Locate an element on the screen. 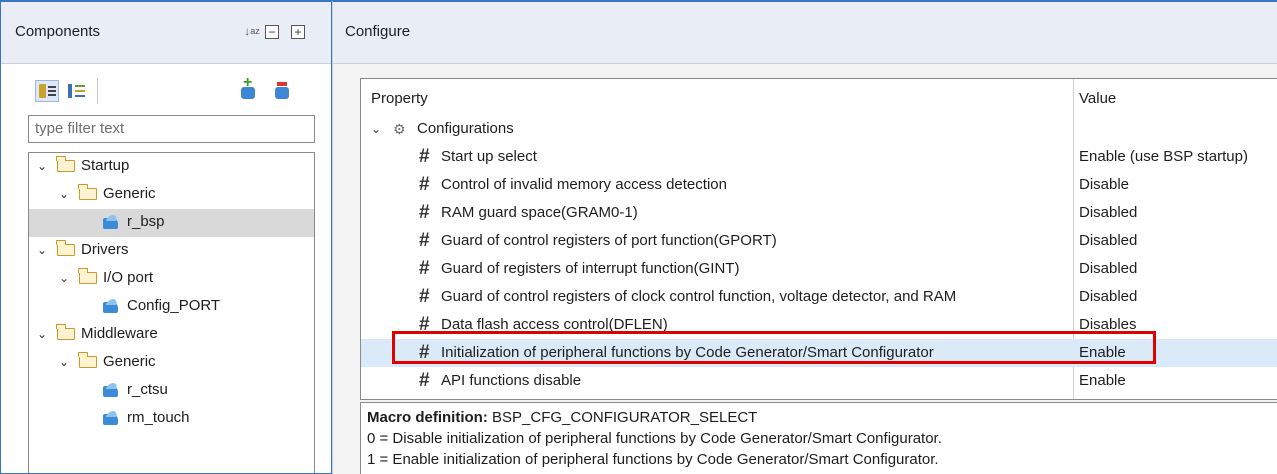  property-name: Data flash access control(DFLEN) is located at coordinates (554, 324).